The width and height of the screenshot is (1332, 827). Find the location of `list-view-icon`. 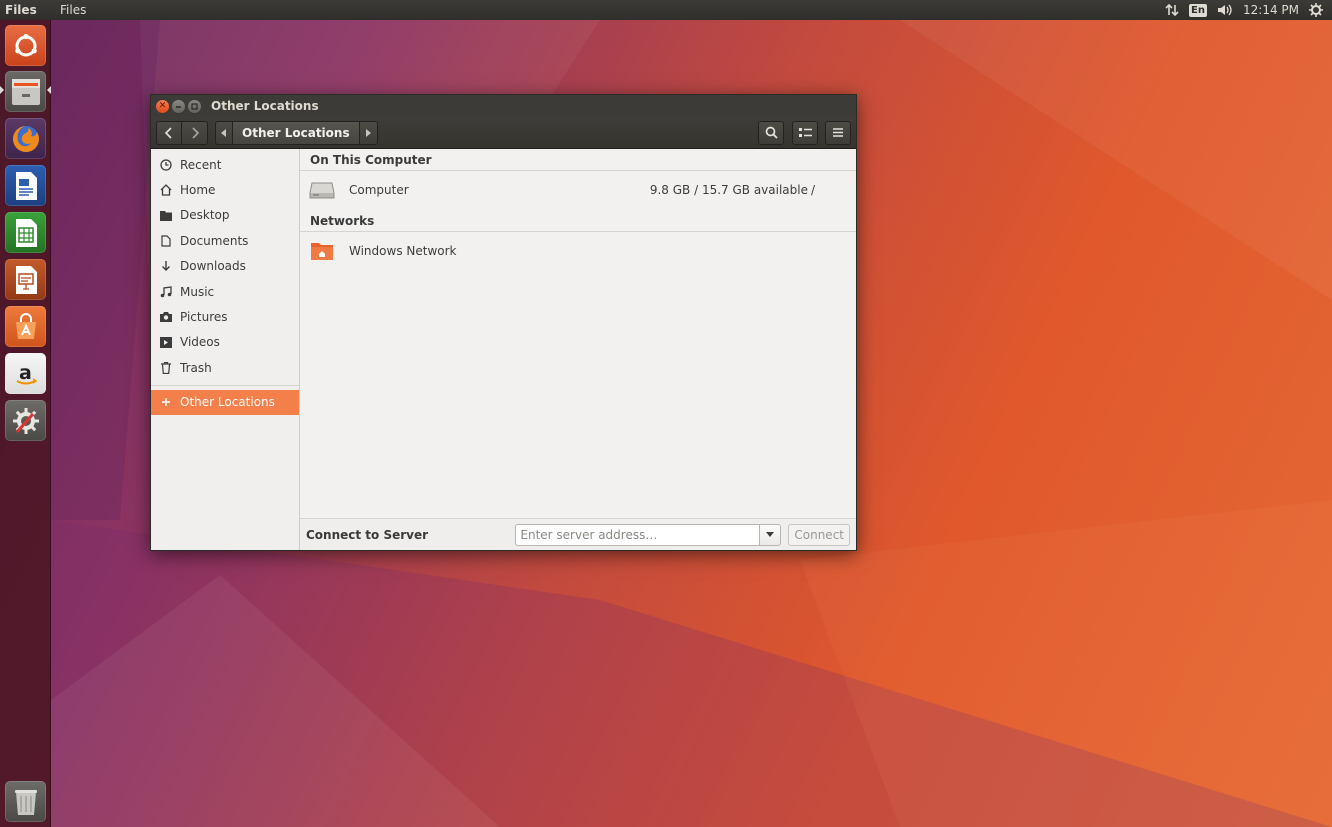

list-view-icon is located at coordinates (805, 132).